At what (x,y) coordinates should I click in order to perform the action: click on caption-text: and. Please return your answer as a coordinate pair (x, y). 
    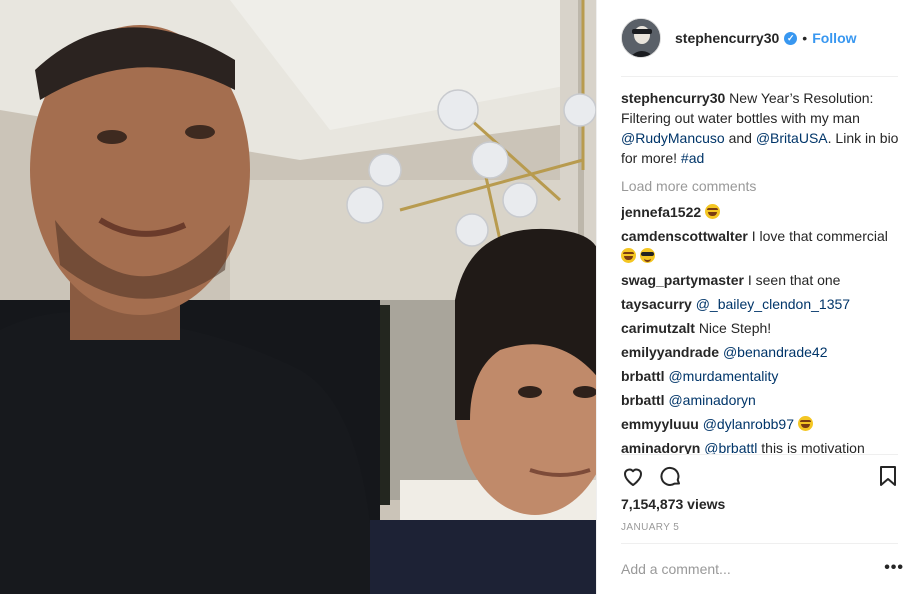
    Looking at the image, I should click on (740, 138).